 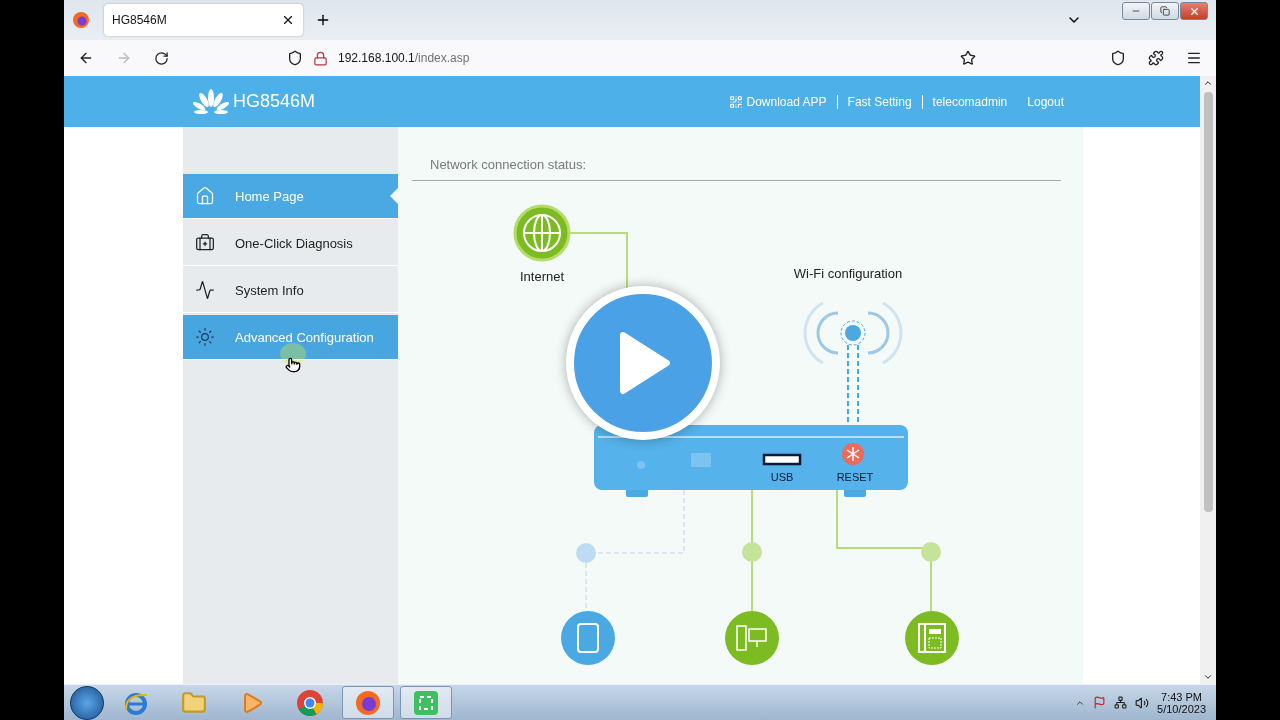 I want to click on sidebar-item: Advanced Configuration, so click(x=290, y=337).